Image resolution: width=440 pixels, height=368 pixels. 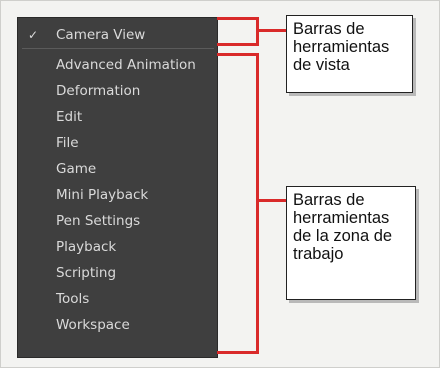 I want to click on callout-line: trabajo, so click(x=318, y=254).